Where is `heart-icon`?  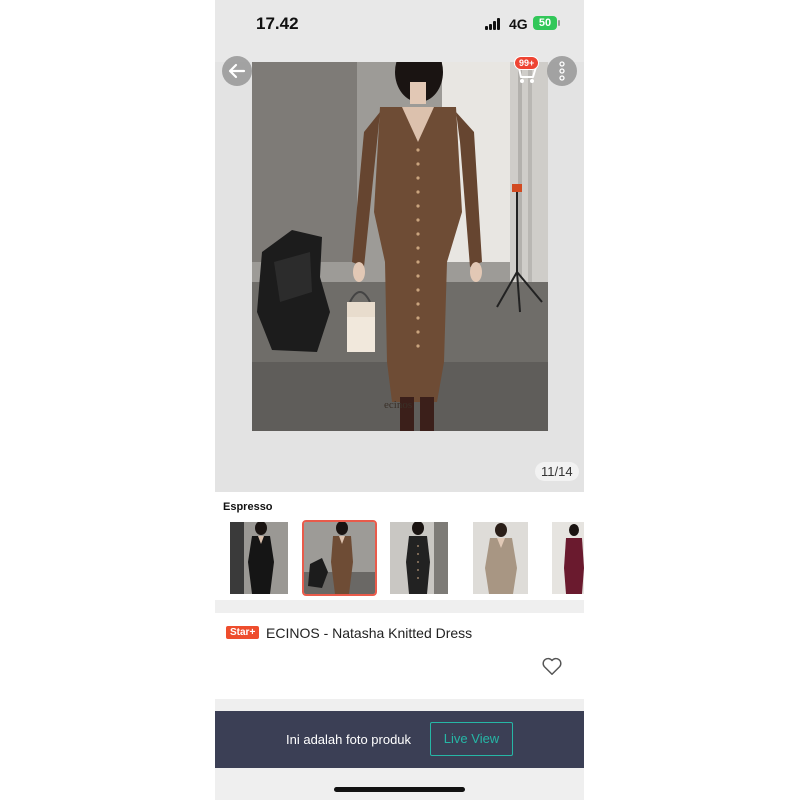 heart-icon is located at coordinates (552, 666).